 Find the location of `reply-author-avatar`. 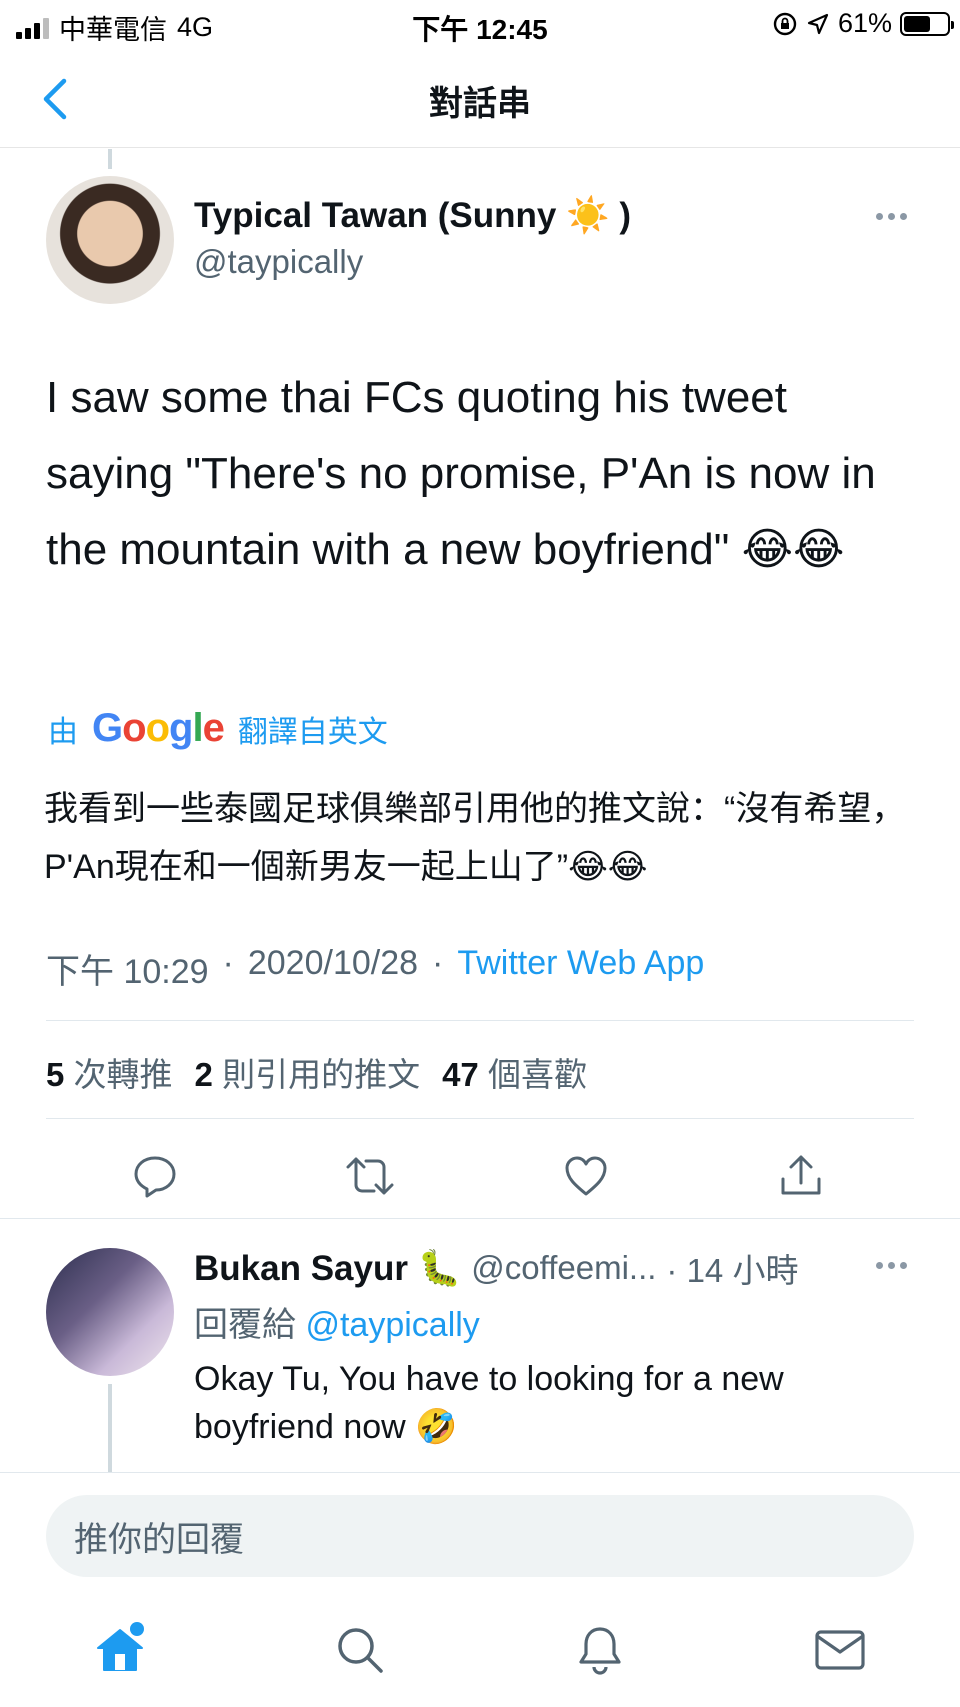

reply-author-avatar is located at coordinates (110, 1312).